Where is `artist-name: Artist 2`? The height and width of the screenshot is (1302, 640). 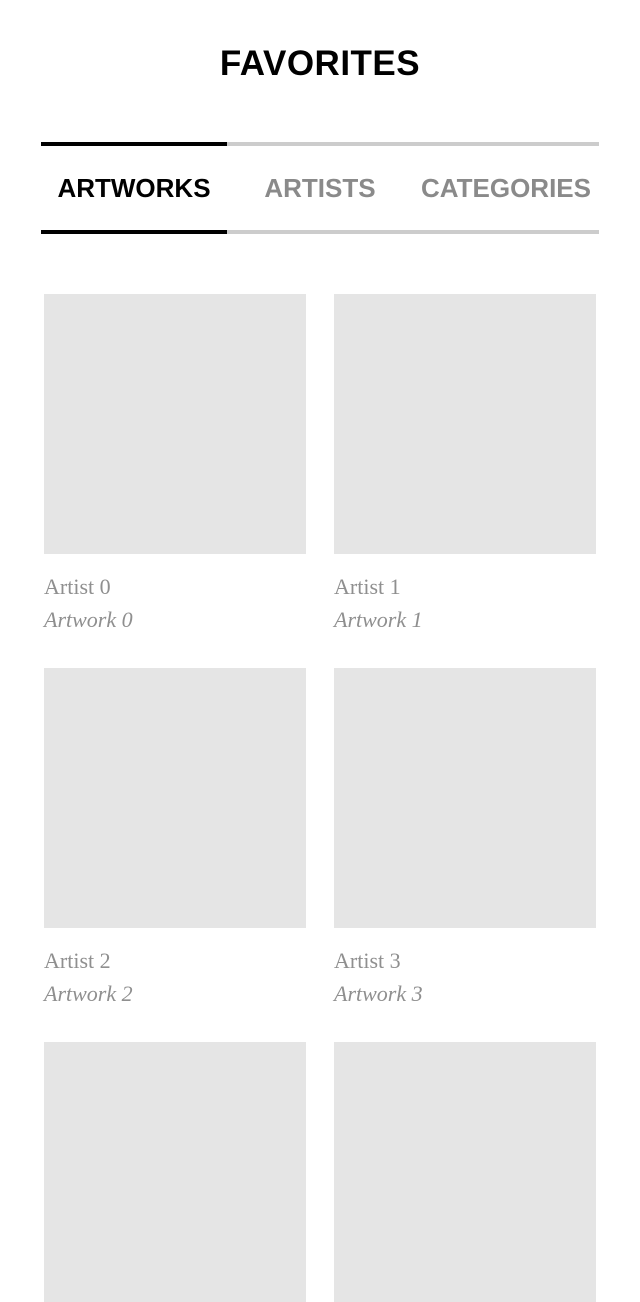 artist-name: Artist 2 is located at coordinates (77, 960).